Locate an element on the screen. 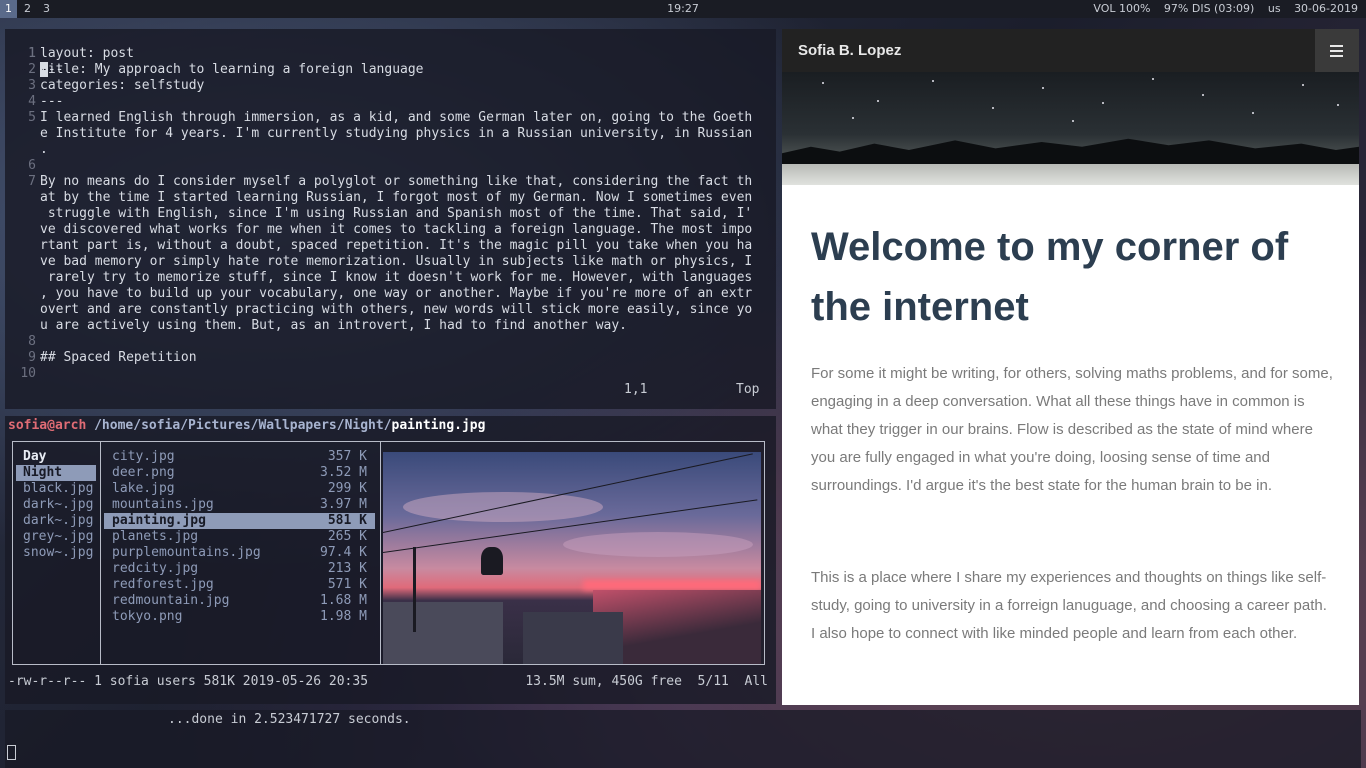 The height and width of the screenshot is (768, 1366). line-text: ## Spaced Repetition is located at coordinates (118, 358).